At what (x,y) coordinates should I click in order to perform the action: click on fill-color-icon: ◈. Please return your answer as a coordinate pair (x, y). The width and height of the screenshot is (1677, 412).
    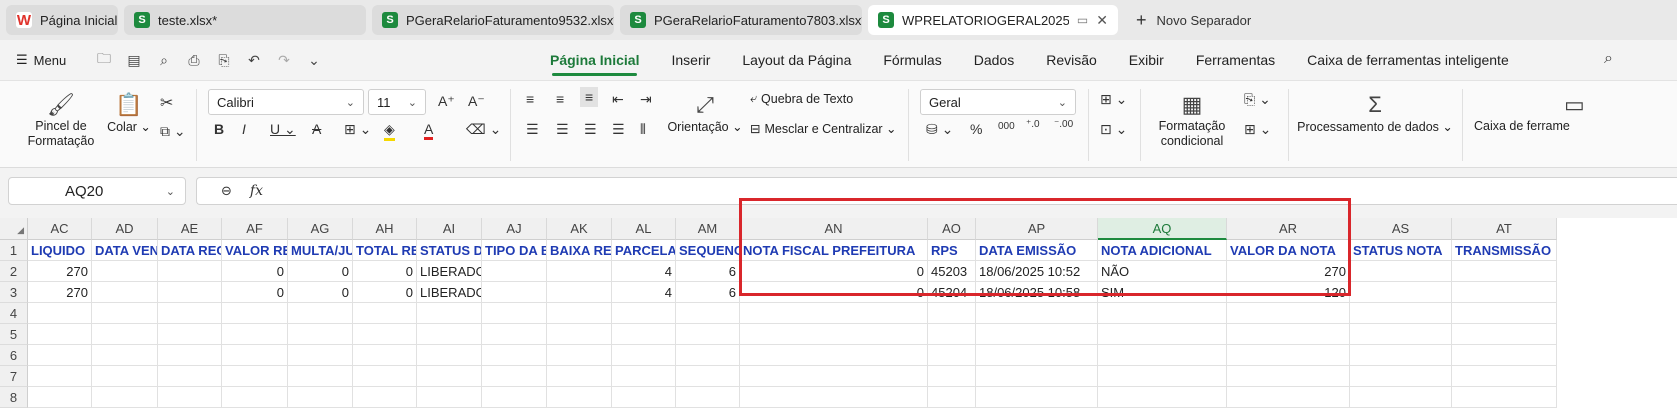
    Looking at the image, I should click on (389, 131).